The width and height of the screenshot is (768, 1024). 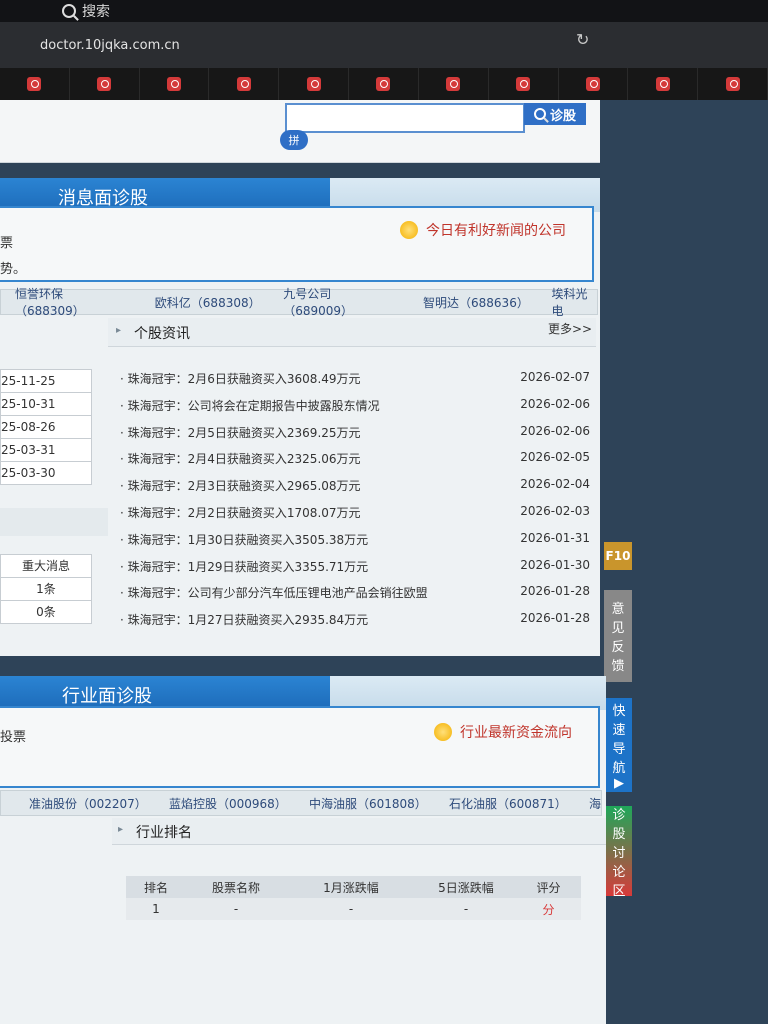 What do you see at coordinates (71, 302) in the screenshot?
I see `stock-link: 恒誉环保（688309）` at bounding box center [71, 302].